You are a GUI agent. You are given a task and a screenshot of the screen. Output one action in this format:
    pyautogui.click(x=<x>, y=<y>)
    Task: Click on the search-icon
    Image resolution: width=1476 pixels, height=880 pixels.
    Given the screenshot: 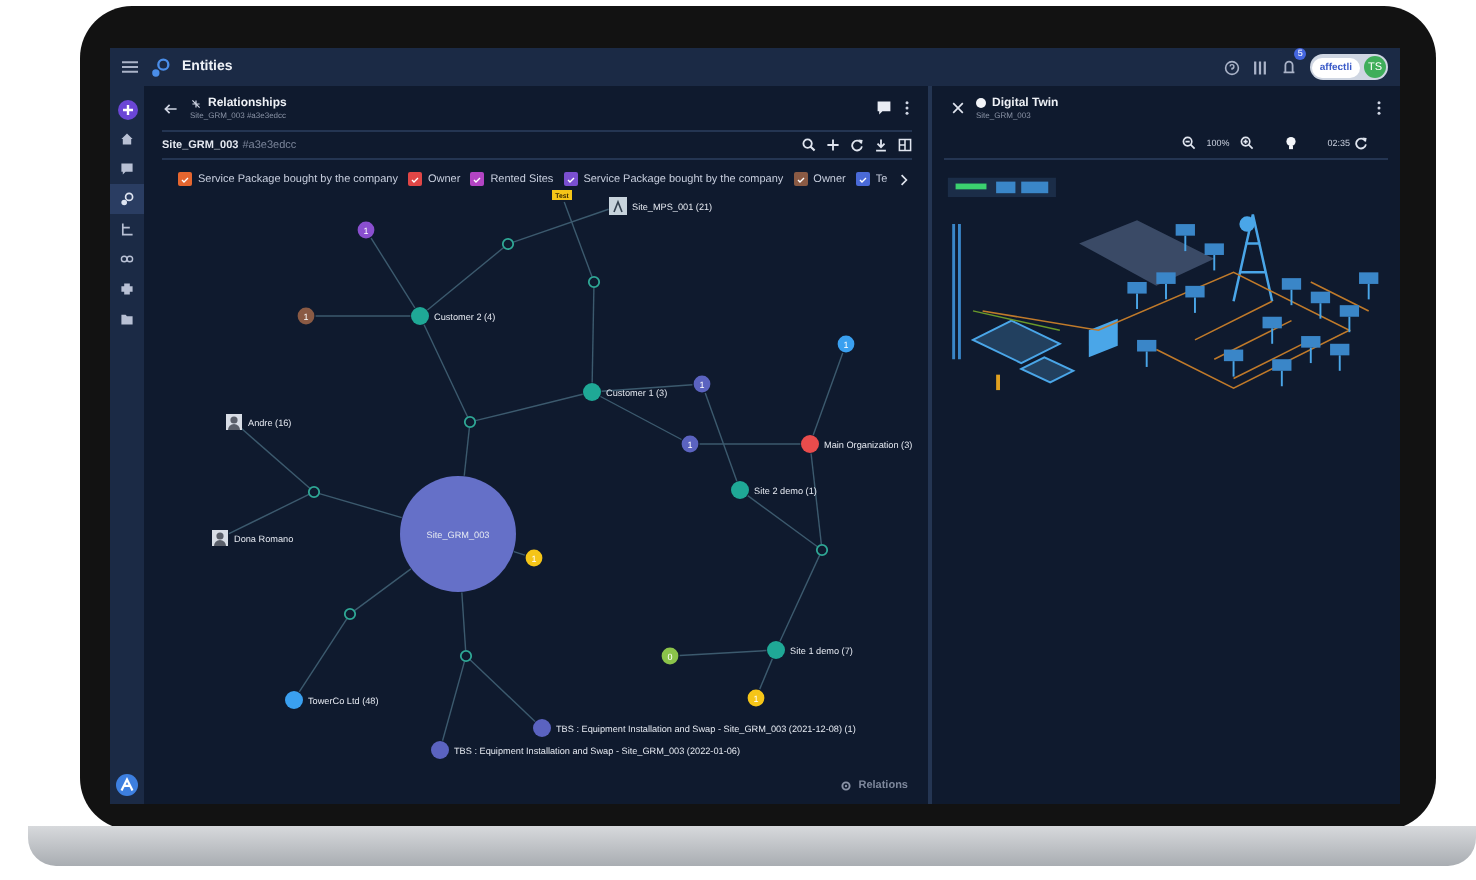 What is the action you would take?
    pyautogui.click(x=809, y=145)
    